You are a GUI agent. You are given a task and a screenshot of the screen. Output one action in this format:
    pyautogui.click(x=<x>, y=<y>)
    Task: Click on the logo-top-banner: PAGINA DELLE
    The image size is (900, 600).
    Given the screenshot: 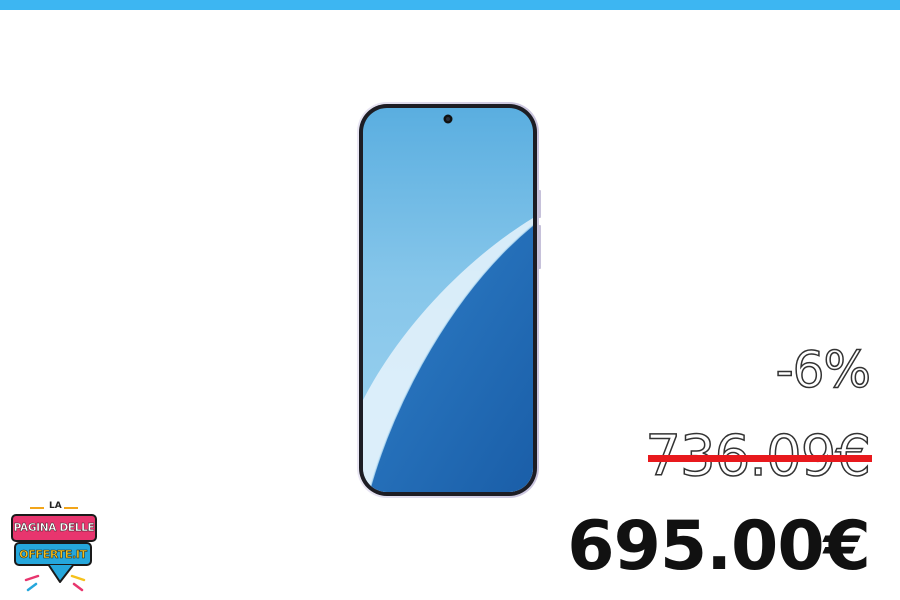 What is the action you would take?
    pyautogui.click(x=54, y=528)
    